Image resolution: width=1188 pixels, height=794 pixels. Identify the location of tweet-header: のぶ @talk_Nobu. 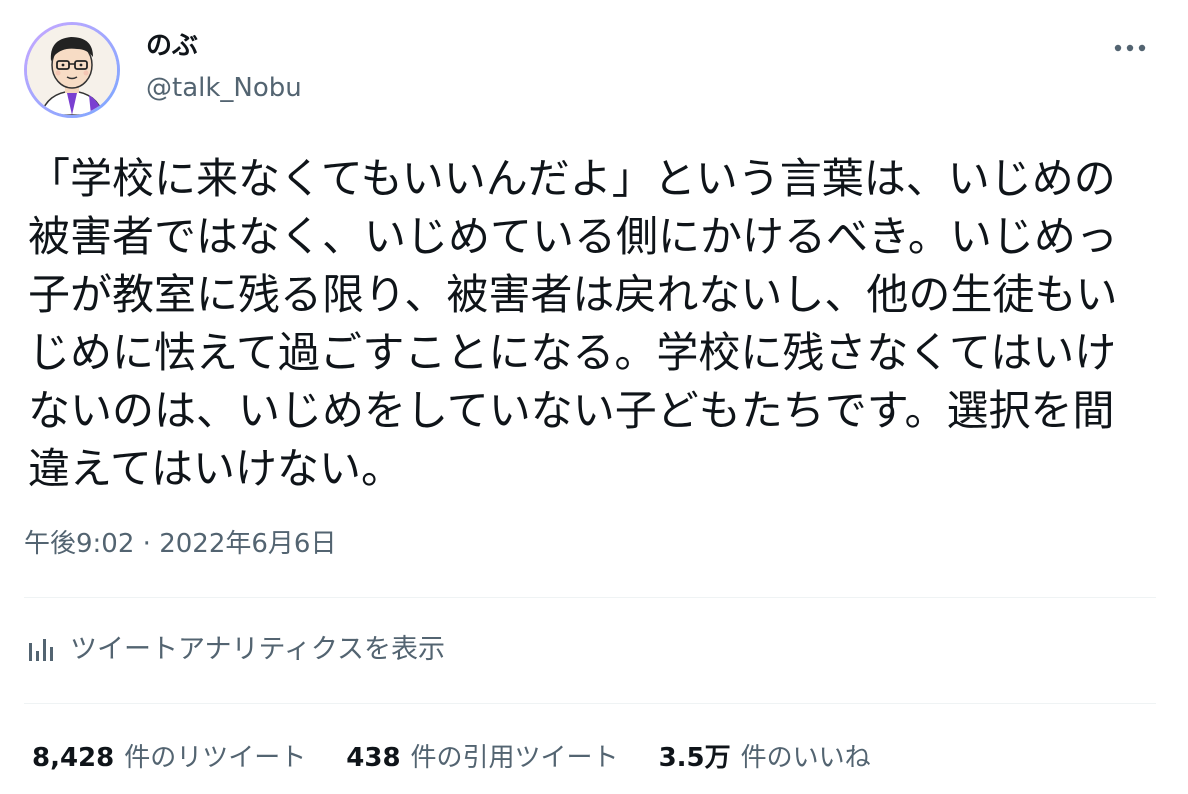
(594, 70).